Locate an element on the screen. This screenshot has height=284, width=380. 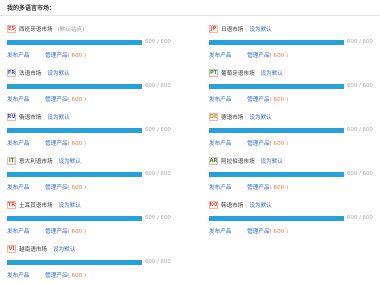
default-site-label: (默认站点) is located at coordinates (71, 30).